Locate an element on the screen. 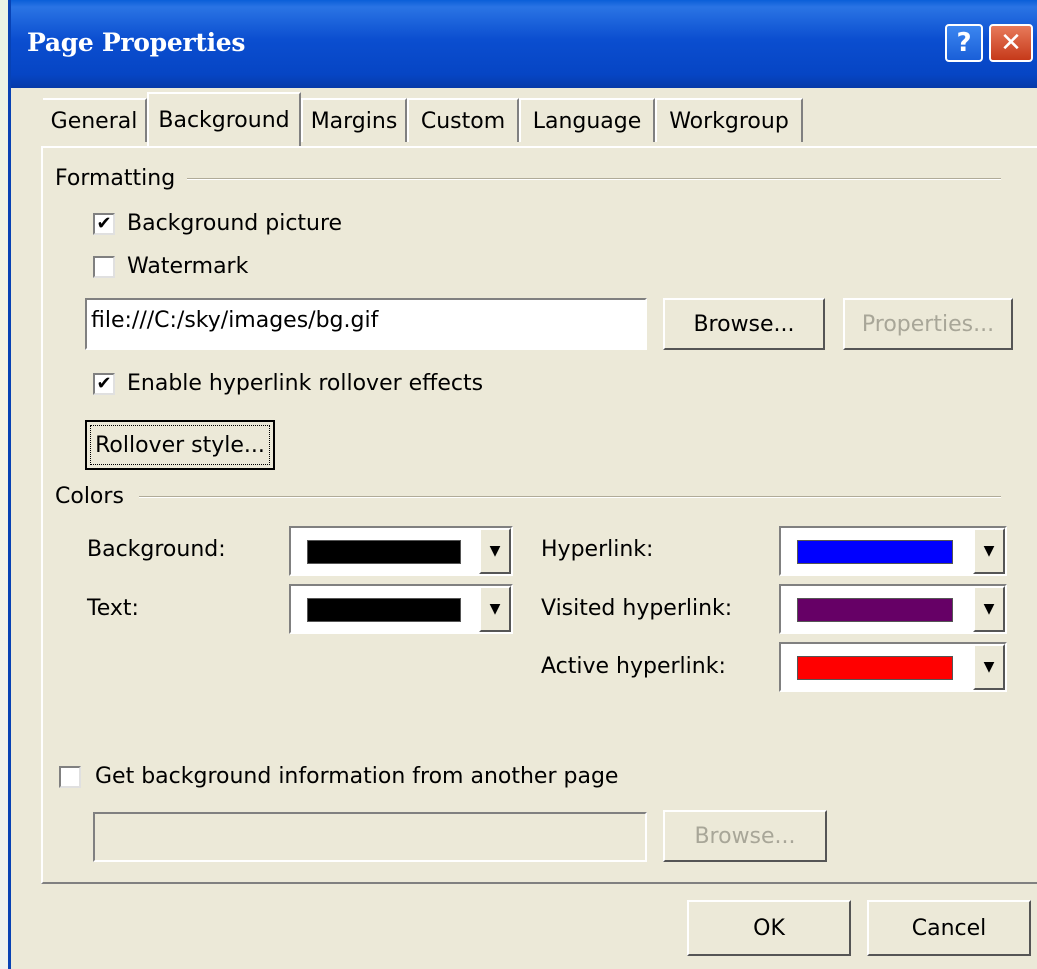 The height and width of the screenshot is (969, 1037). visited-hyperlink-color-swatch is located at coordinates (875, 610).